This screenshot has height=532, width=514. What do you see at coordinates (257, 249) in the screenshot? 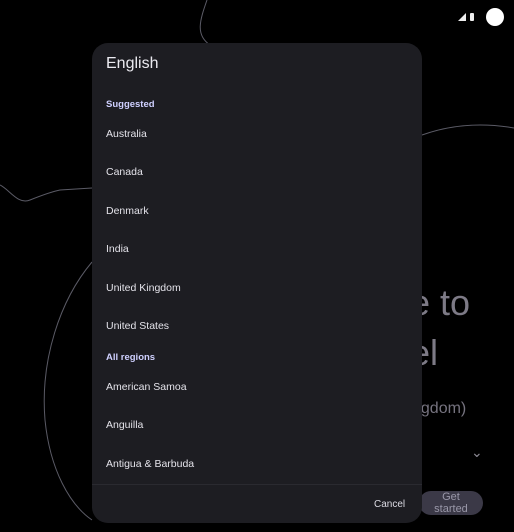
I see `region-item-india: India` at bounding box center [257, 249].